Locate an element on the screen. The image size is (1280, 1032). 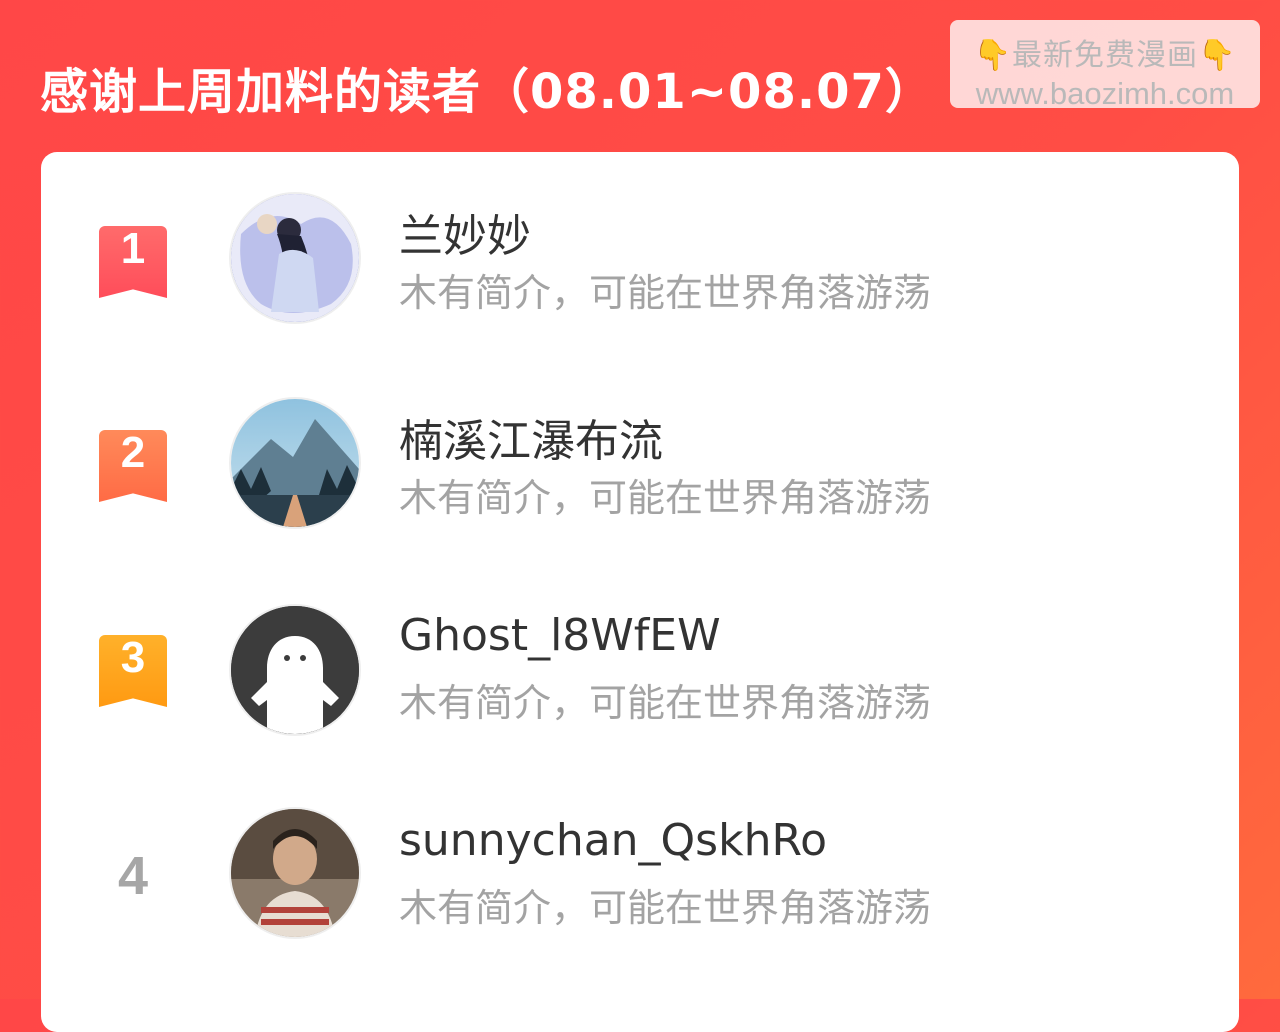
watermark-line1: 👇最新免费漫画👇 is located at coordinates (1105, 52).